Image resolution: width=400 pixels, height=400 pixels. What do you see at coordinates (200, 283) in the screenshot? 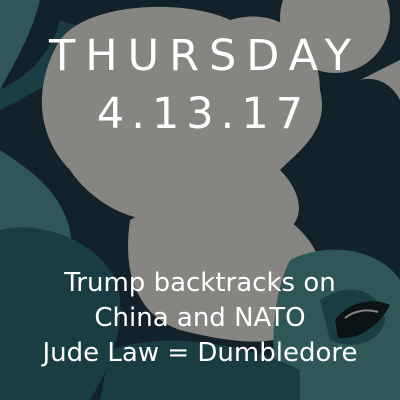
I see `headline-item: Trump backtracks on` at bounding box center [200, 283].